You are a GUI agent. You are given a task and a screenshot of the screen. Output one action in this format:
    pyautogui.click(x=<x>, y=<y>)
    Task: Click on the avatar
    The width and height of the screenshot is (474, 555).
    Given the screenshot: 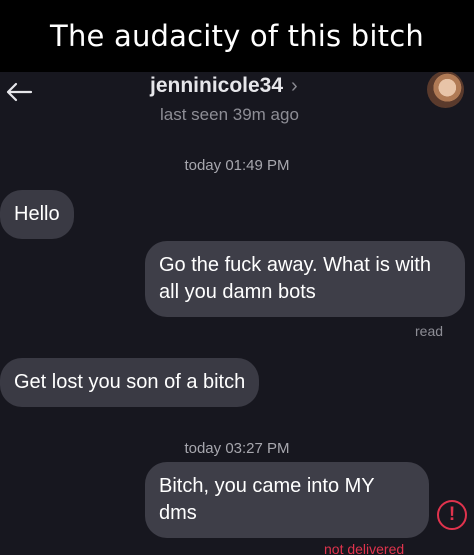 What is the action you would take?
    pyautogui.click(x=445, y=90)
    